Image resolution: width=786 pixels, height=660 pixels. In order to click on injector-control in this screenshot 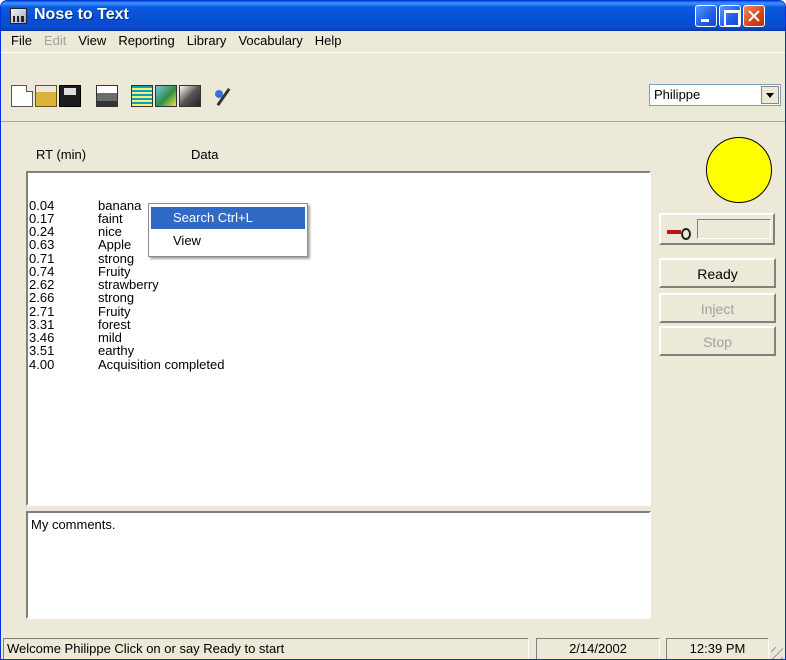, I will do `click(717, 229)`.